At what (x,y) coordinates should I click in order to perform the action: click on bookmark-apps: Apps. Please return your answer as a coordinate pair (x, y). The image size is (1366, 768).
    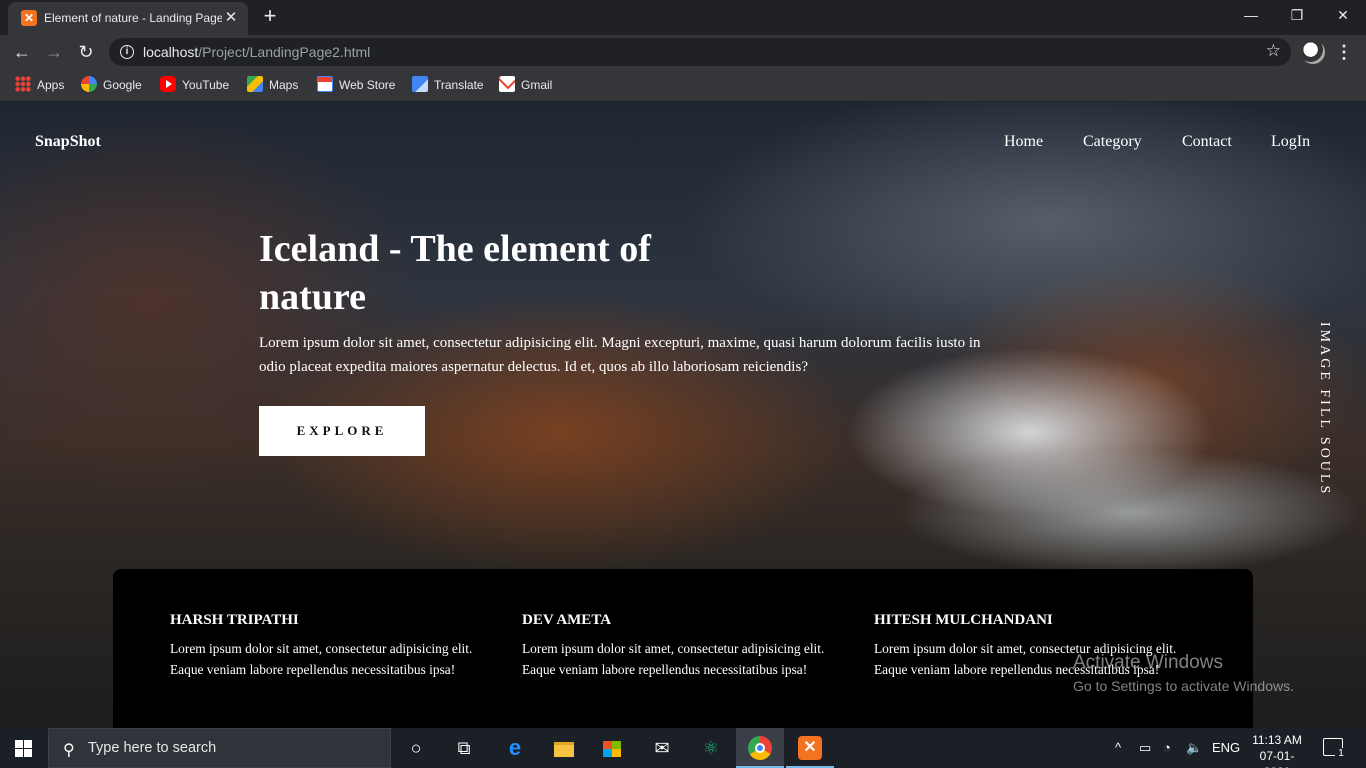
    Looking at the image, I should click on (39, 86).